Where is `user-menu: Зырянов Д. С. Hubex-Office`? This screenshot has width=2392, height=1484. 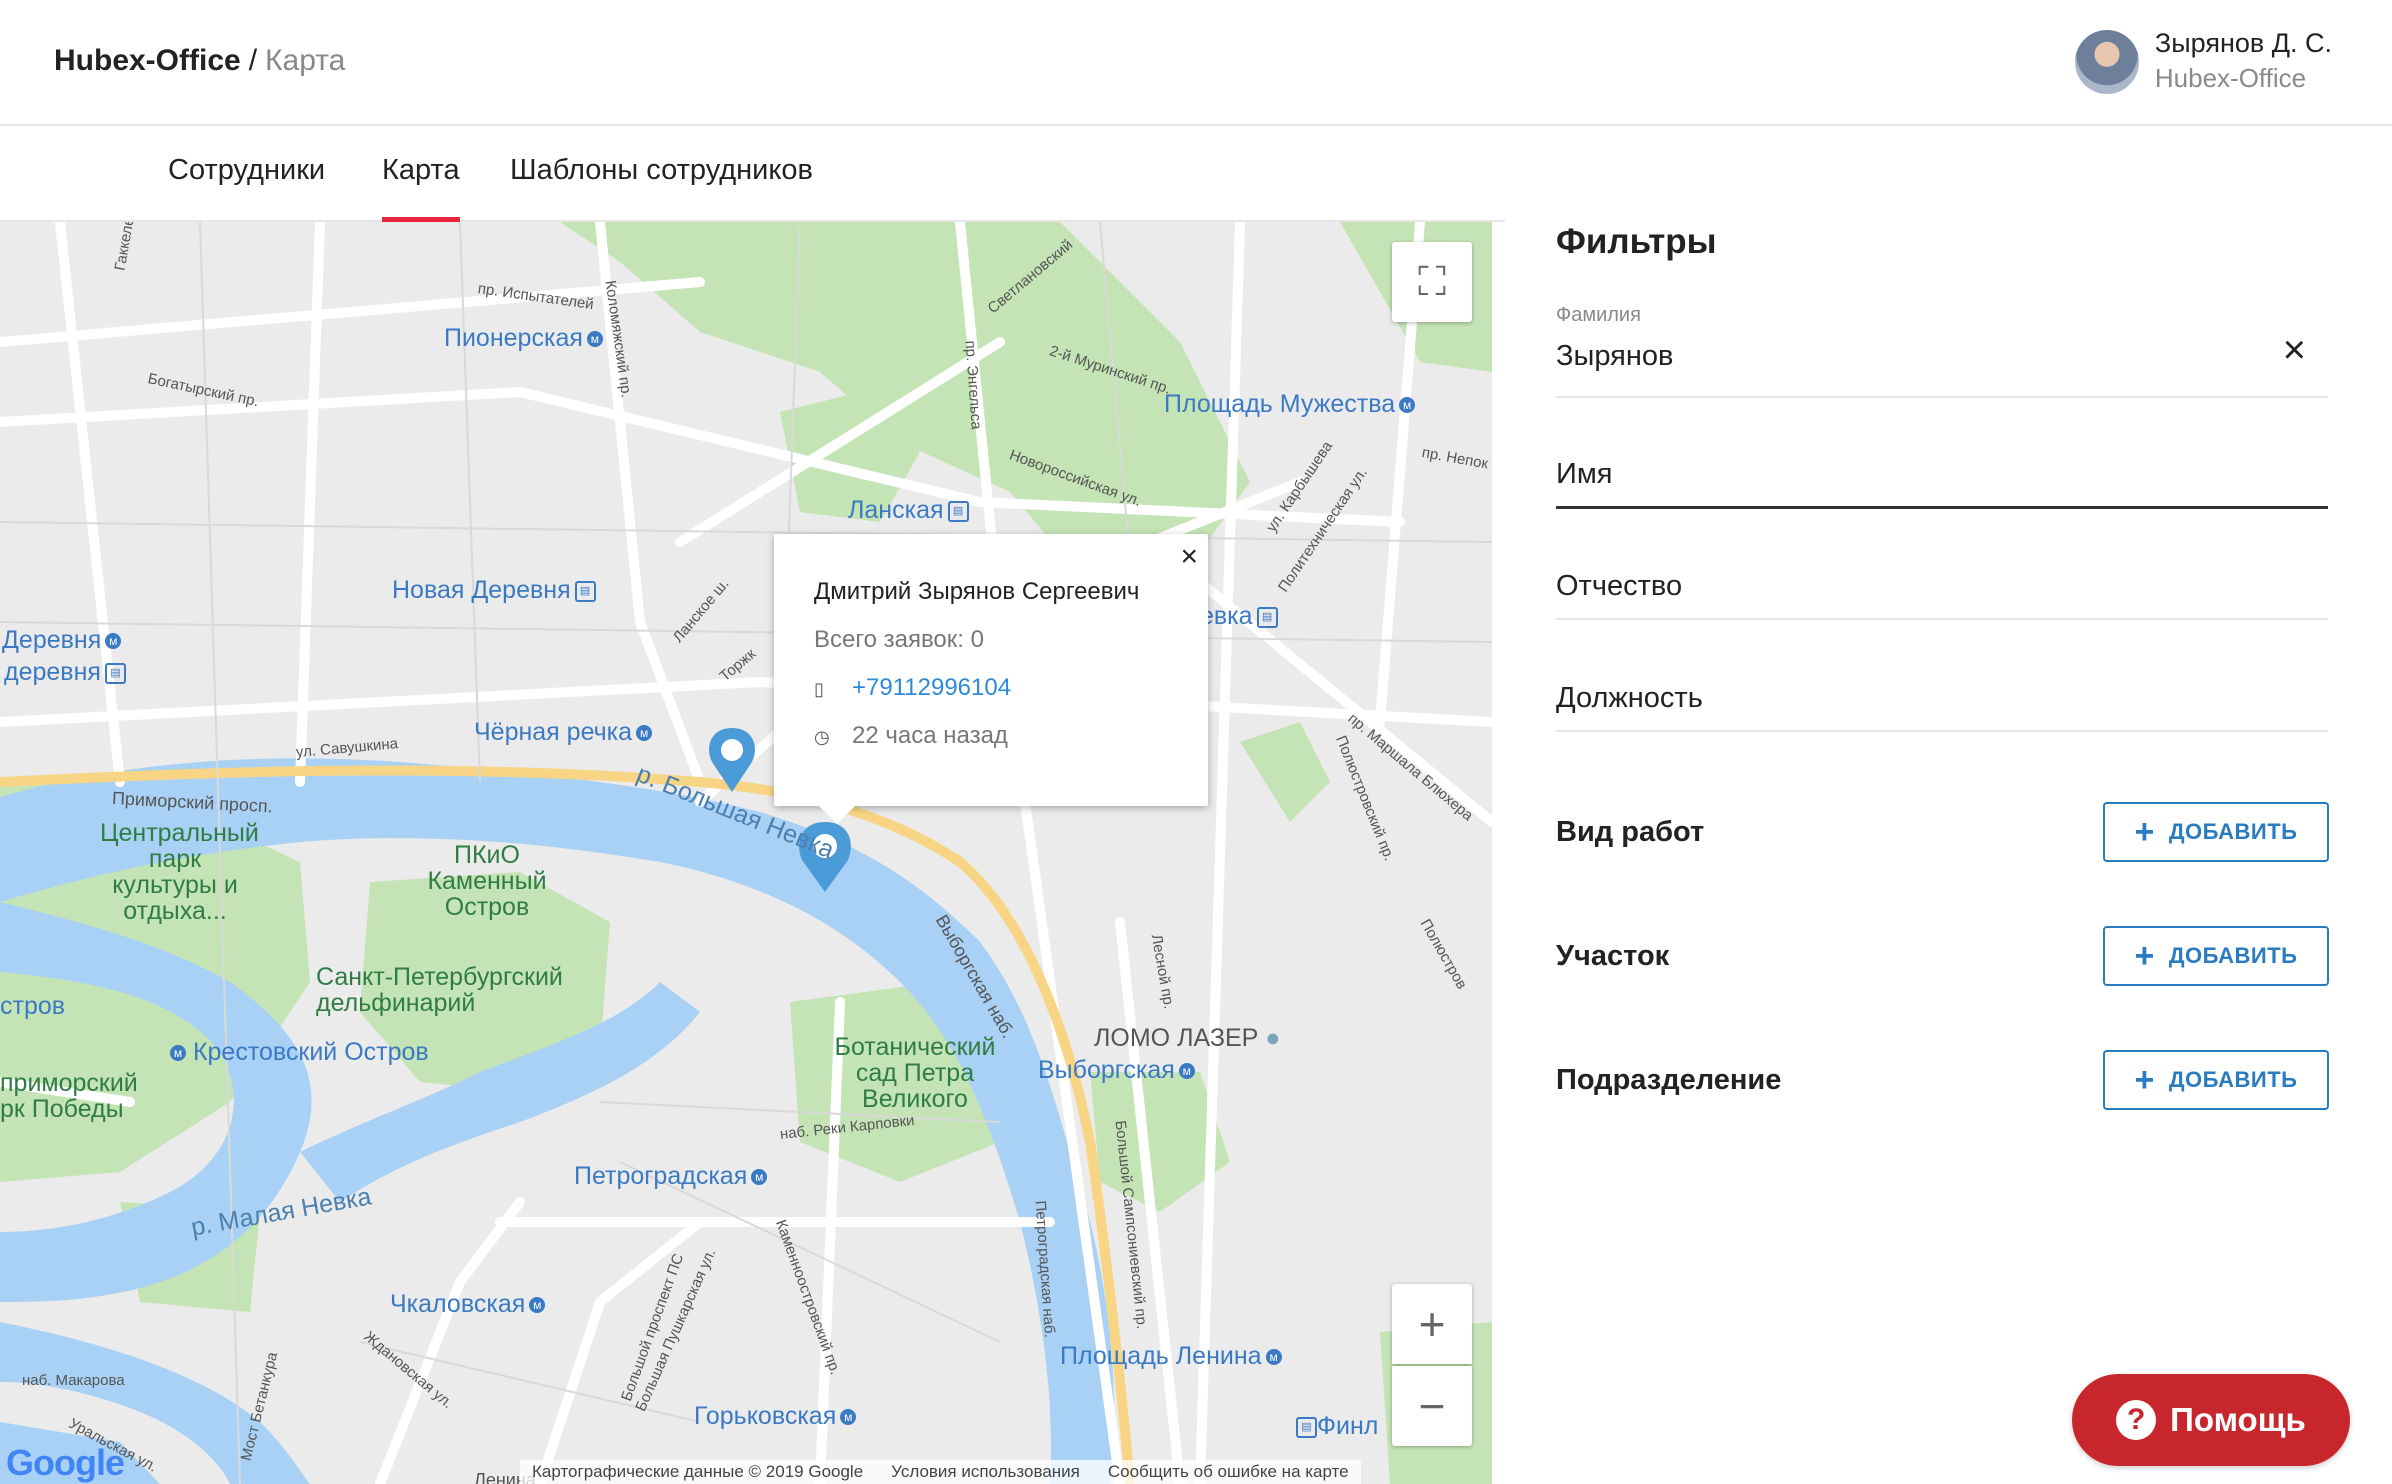 user-menu: Зырянов Д. С. Hubex-Office is located at coordinates (2203, 63).